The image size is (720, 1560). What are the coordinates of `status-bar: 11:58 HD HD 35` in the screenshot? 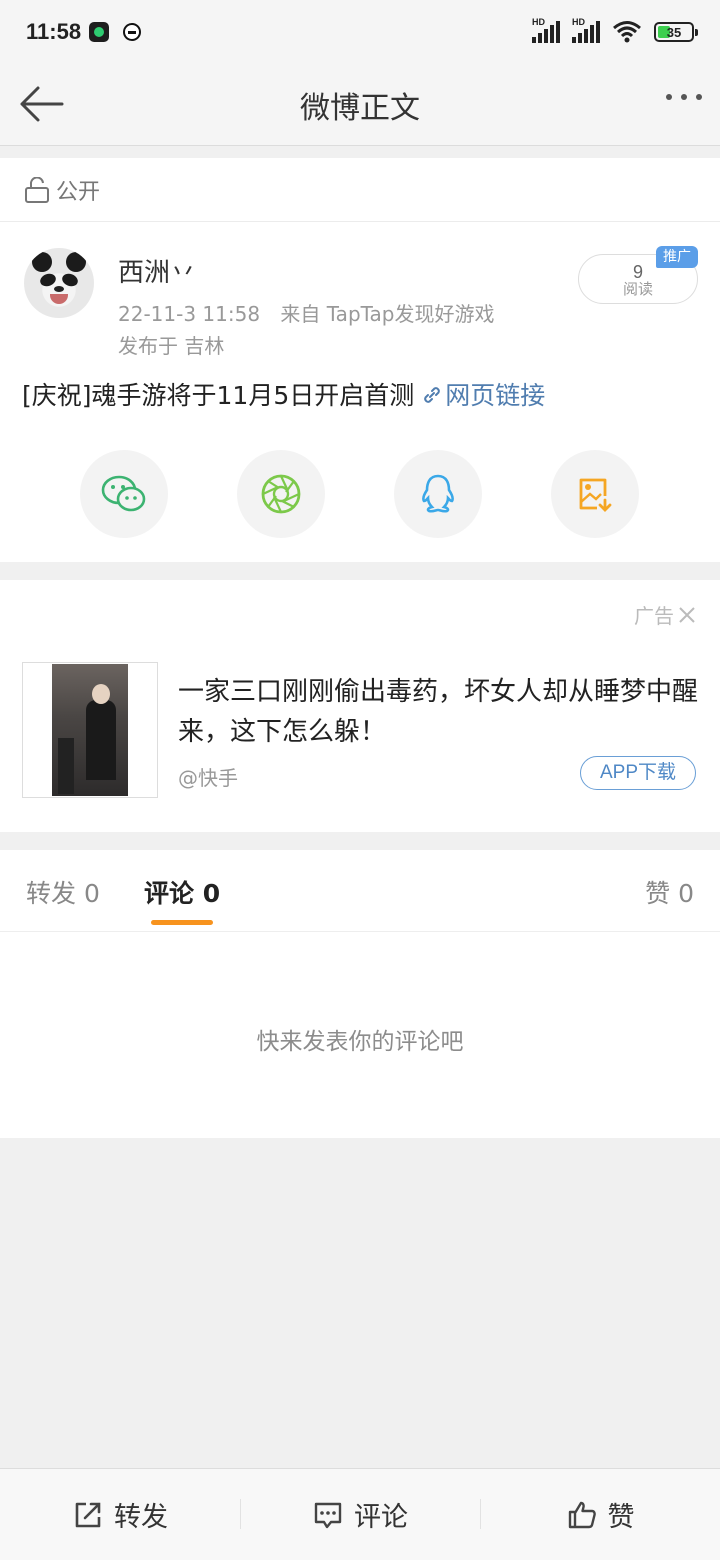 It's located at (360, 32).